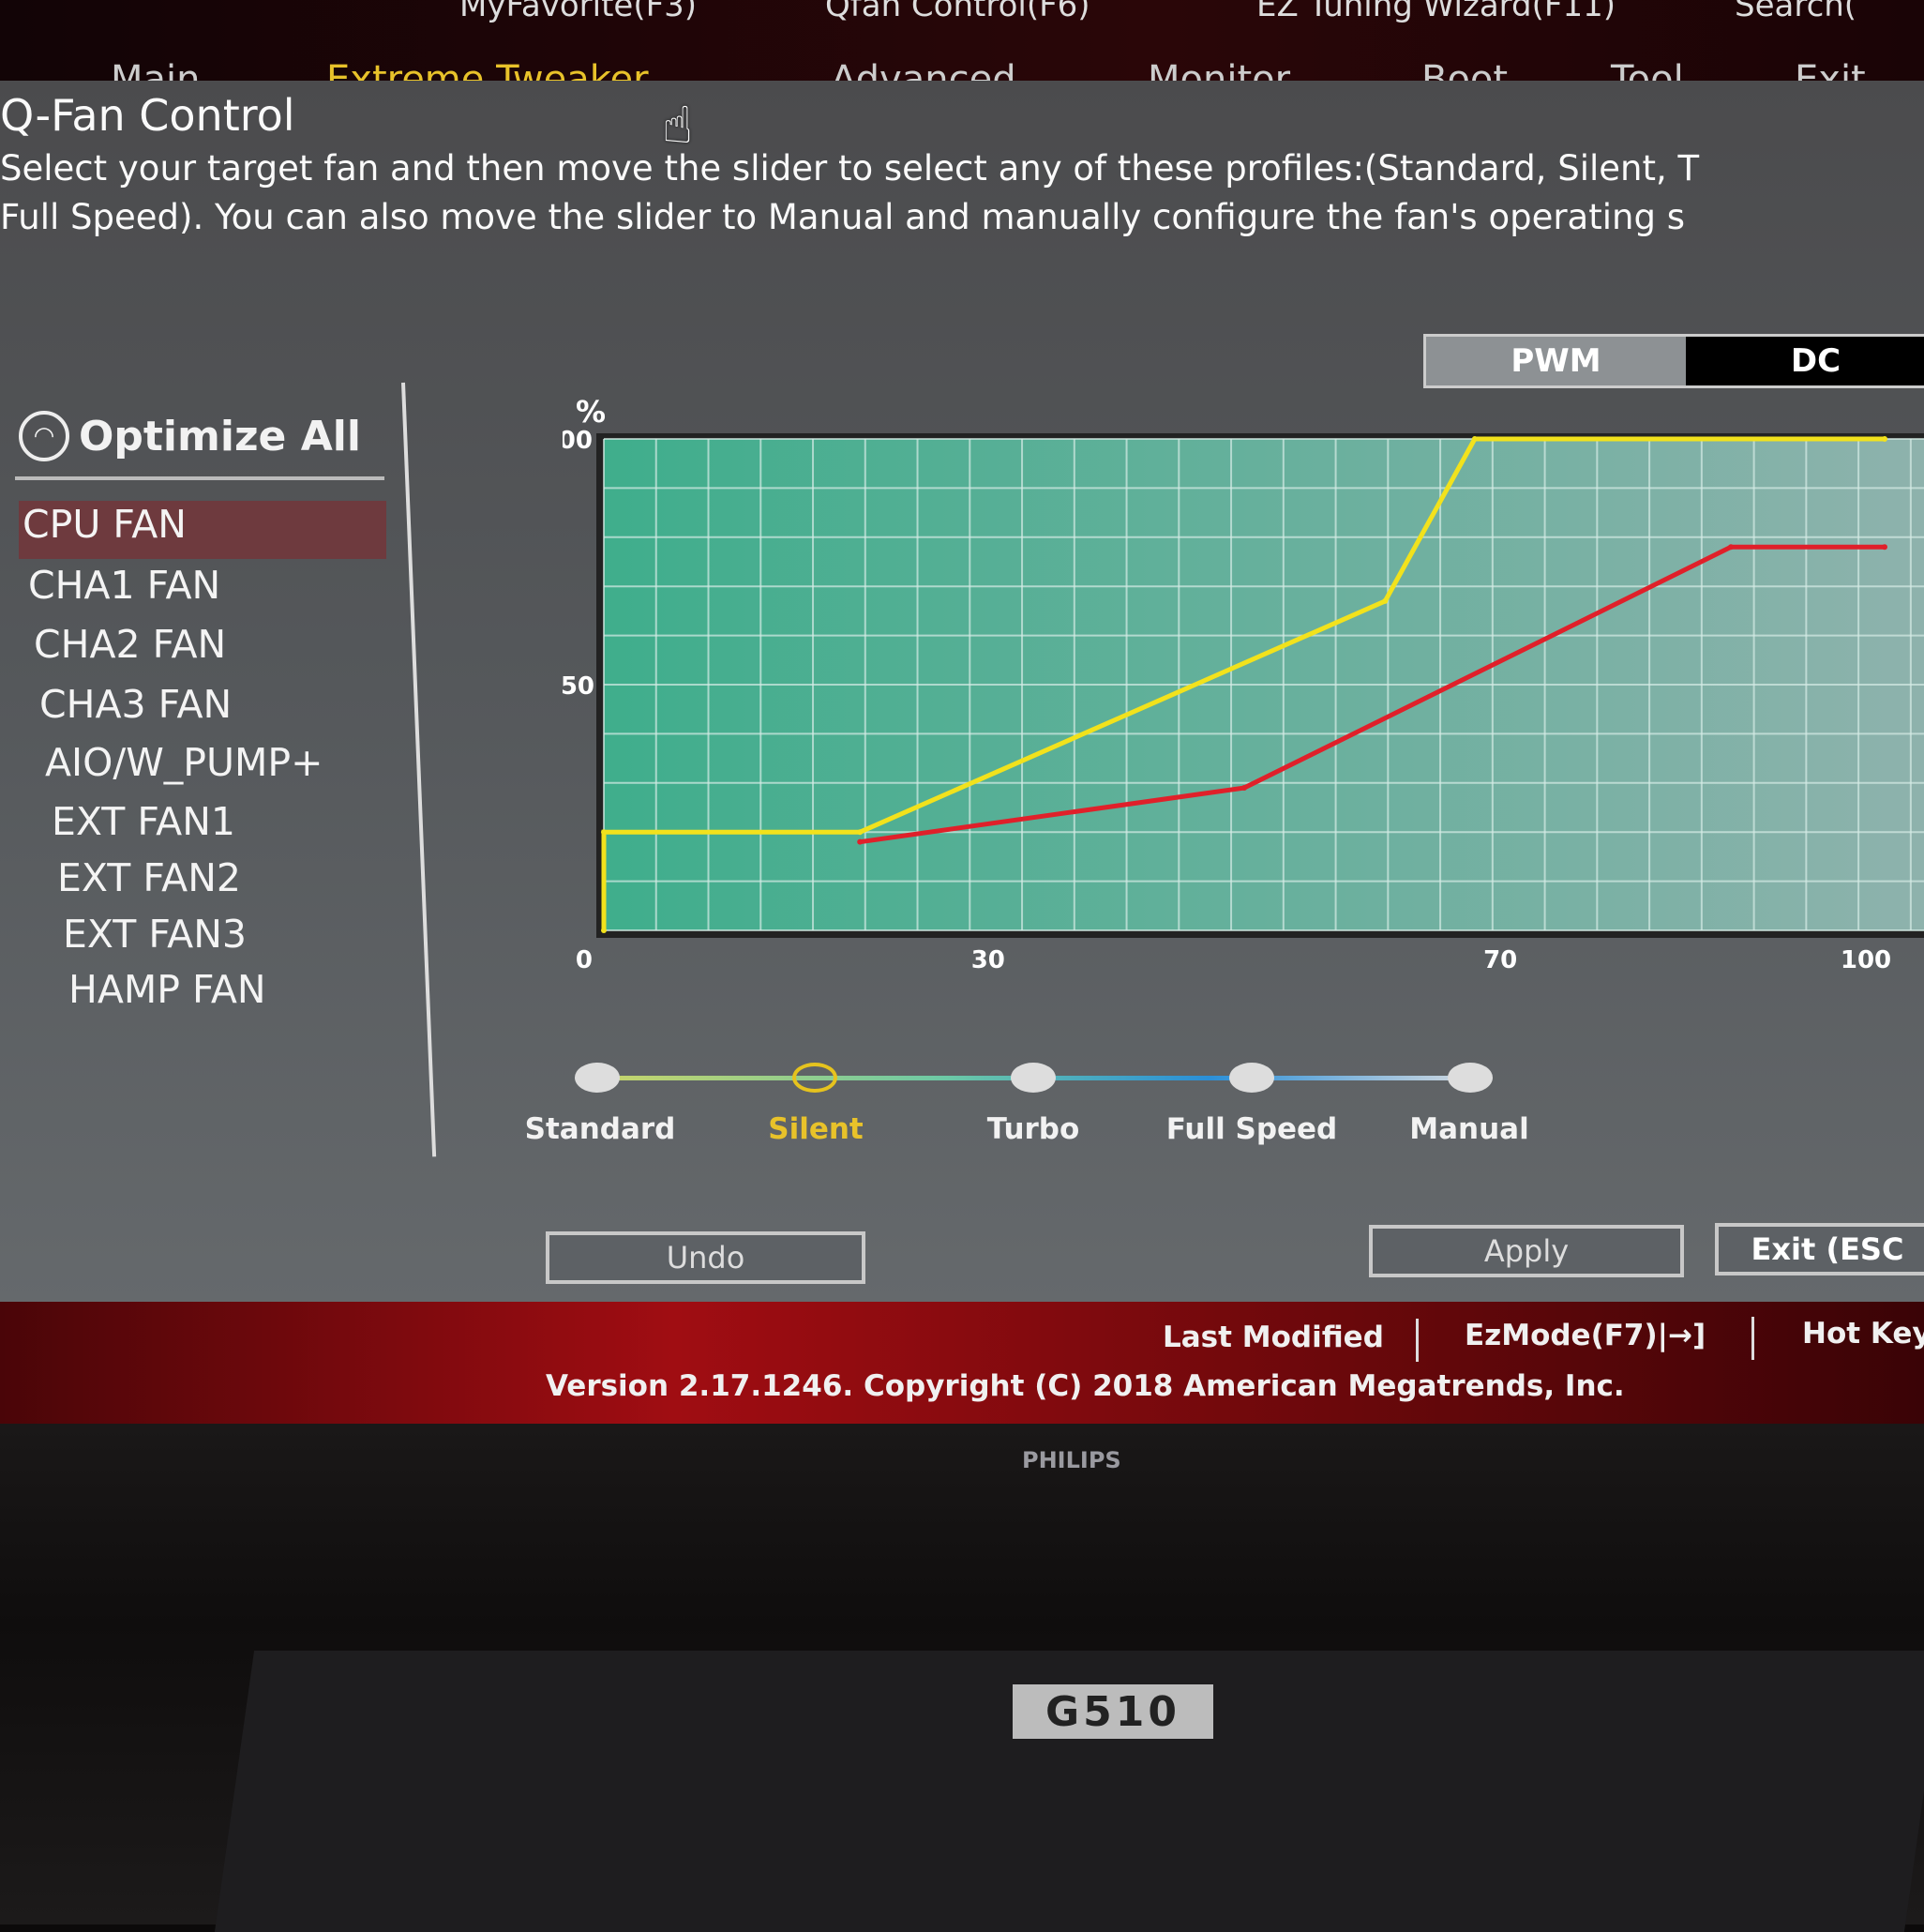 The height and width of the screenshot is (1932, 1924). I want to click on y-tick-0: 0, so click(584, 960).